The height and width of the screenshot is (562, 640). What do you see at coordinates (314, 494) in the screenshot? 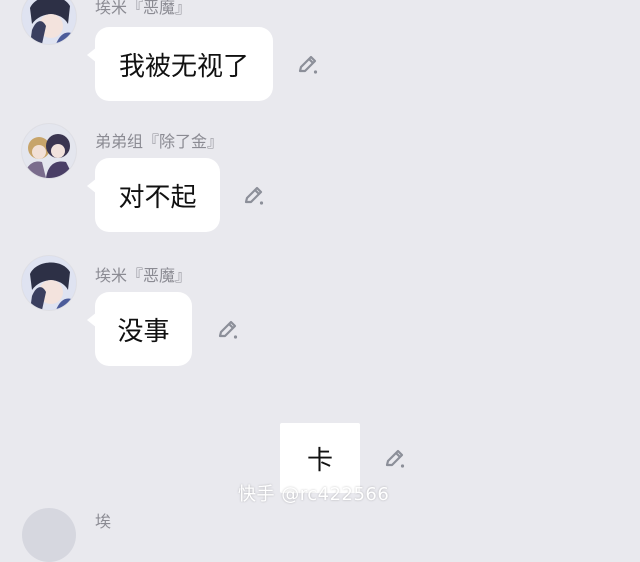
I see `watermark-text: 快手 @rc422566` at bounding box center [314, 494].